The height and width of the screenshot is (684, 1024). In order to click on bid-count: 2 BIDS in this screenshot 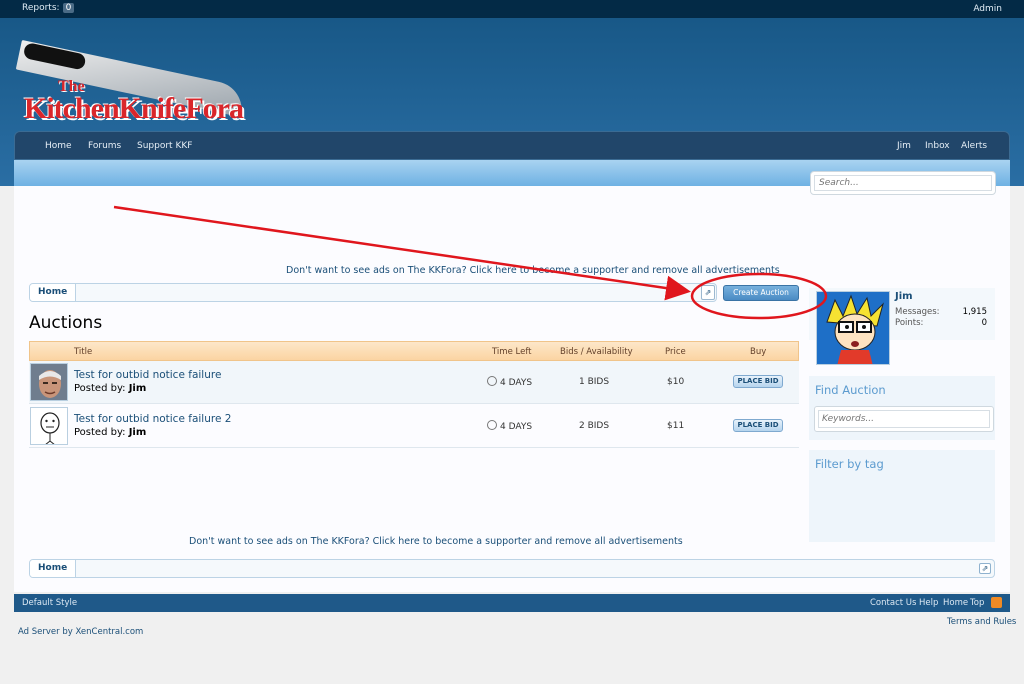, I will do `click(594, 426)`.